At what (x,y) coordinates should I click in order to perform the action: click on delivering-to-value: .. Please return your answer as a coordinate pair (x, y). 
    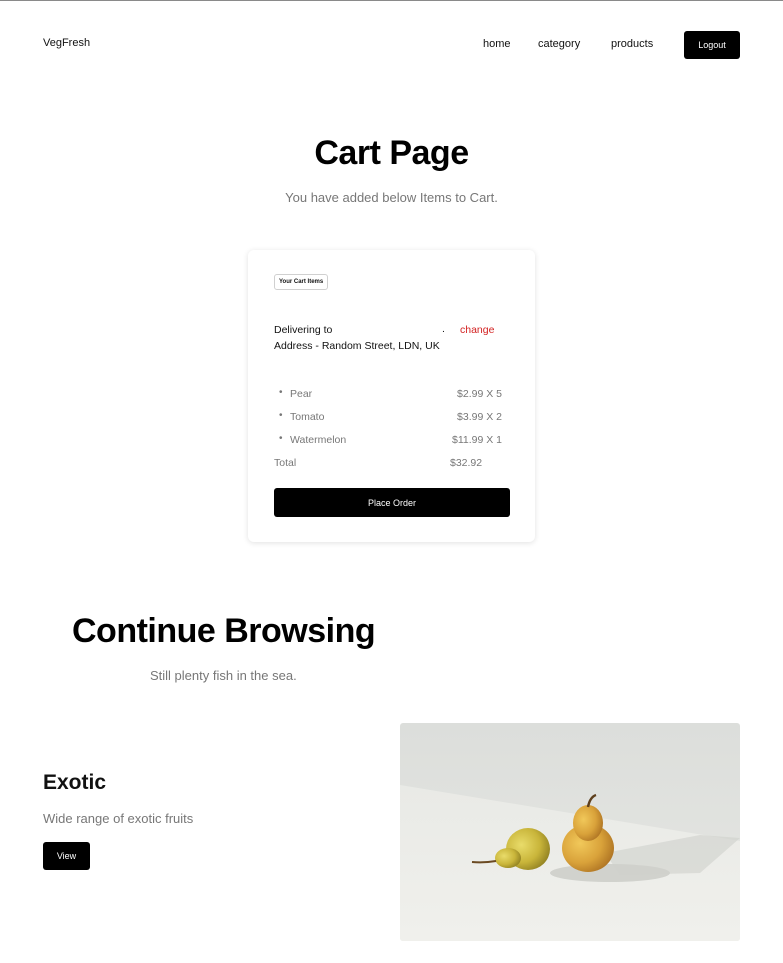
    Looking at the image, I should click on (443, 329).